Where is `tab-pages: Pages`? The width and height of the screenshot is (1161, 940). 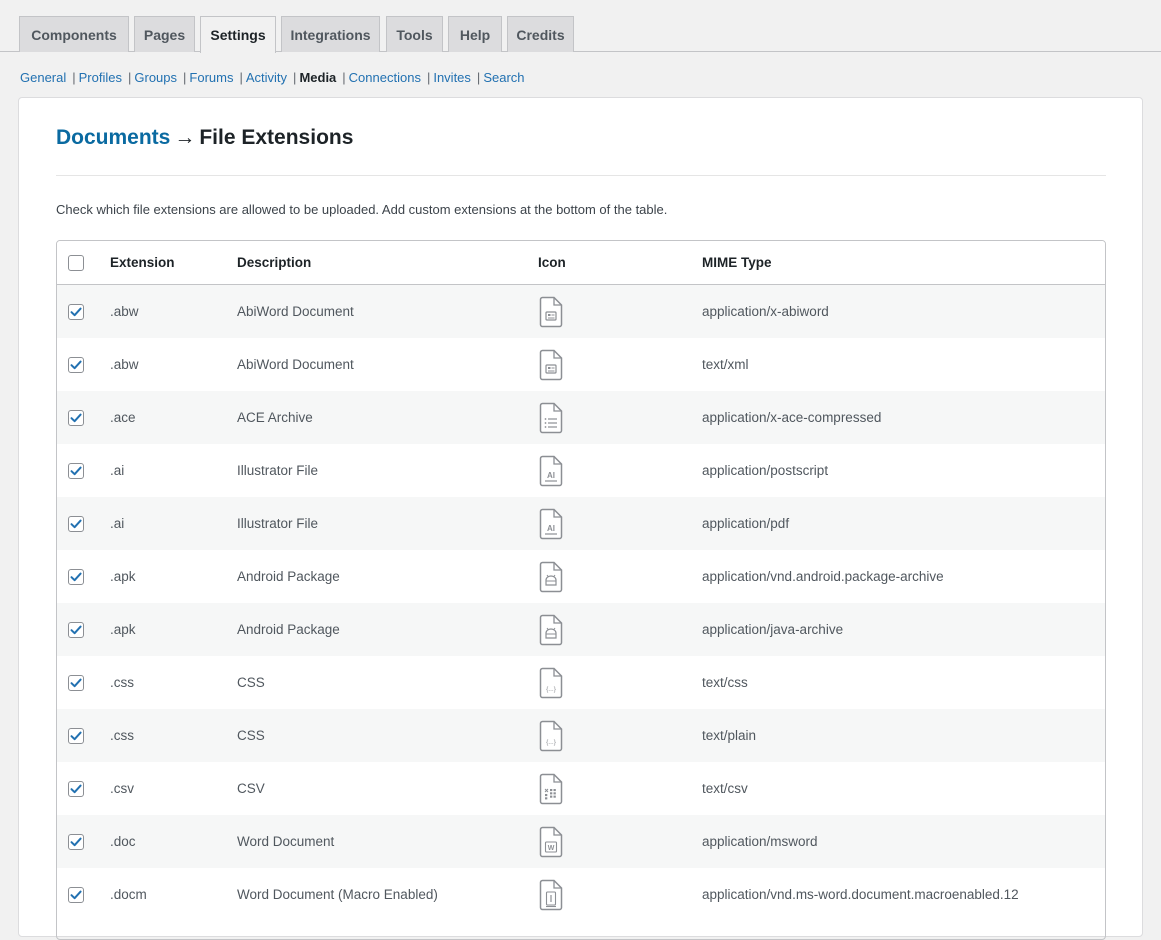 tab-pages: Pages is located at coordinates (164, 34).